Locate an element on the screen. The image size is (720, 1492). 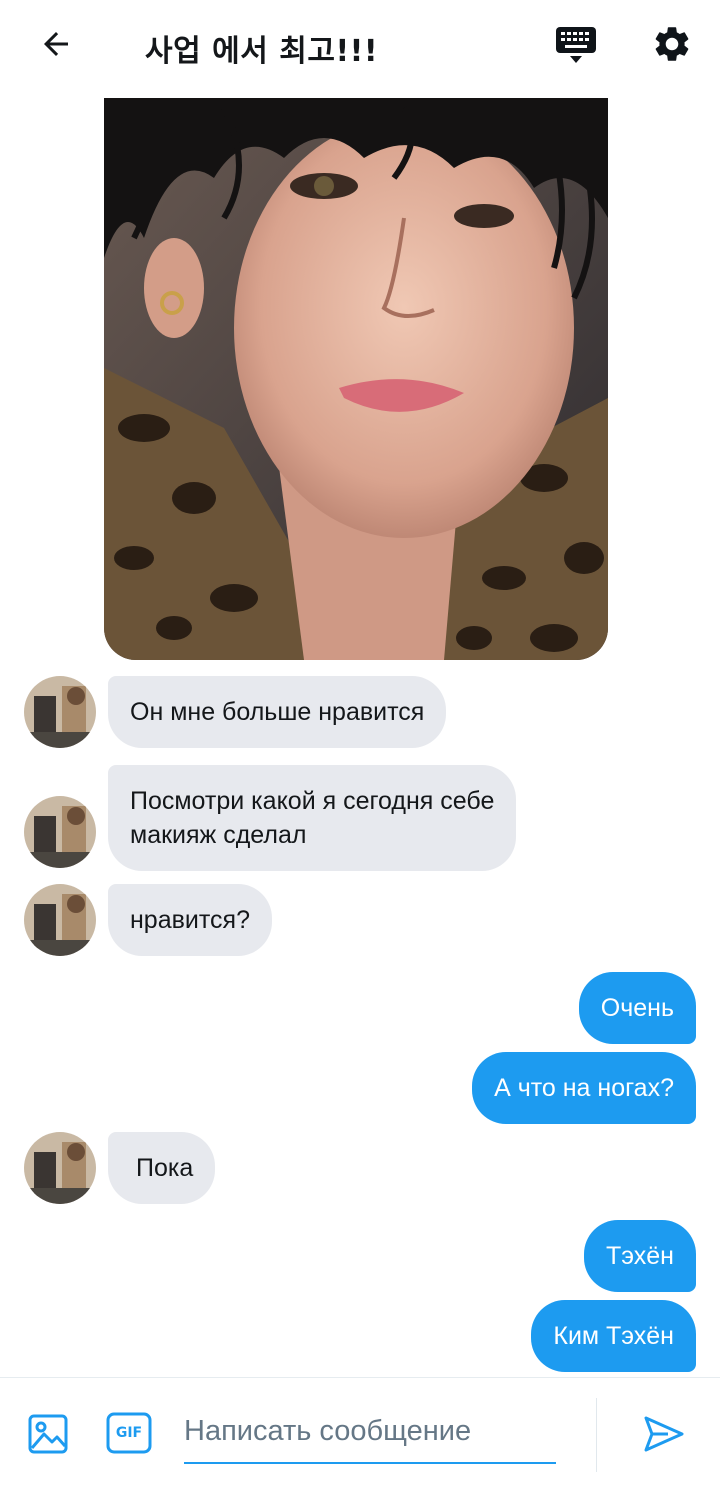
image-icon is located at coordinates (48, 1434).